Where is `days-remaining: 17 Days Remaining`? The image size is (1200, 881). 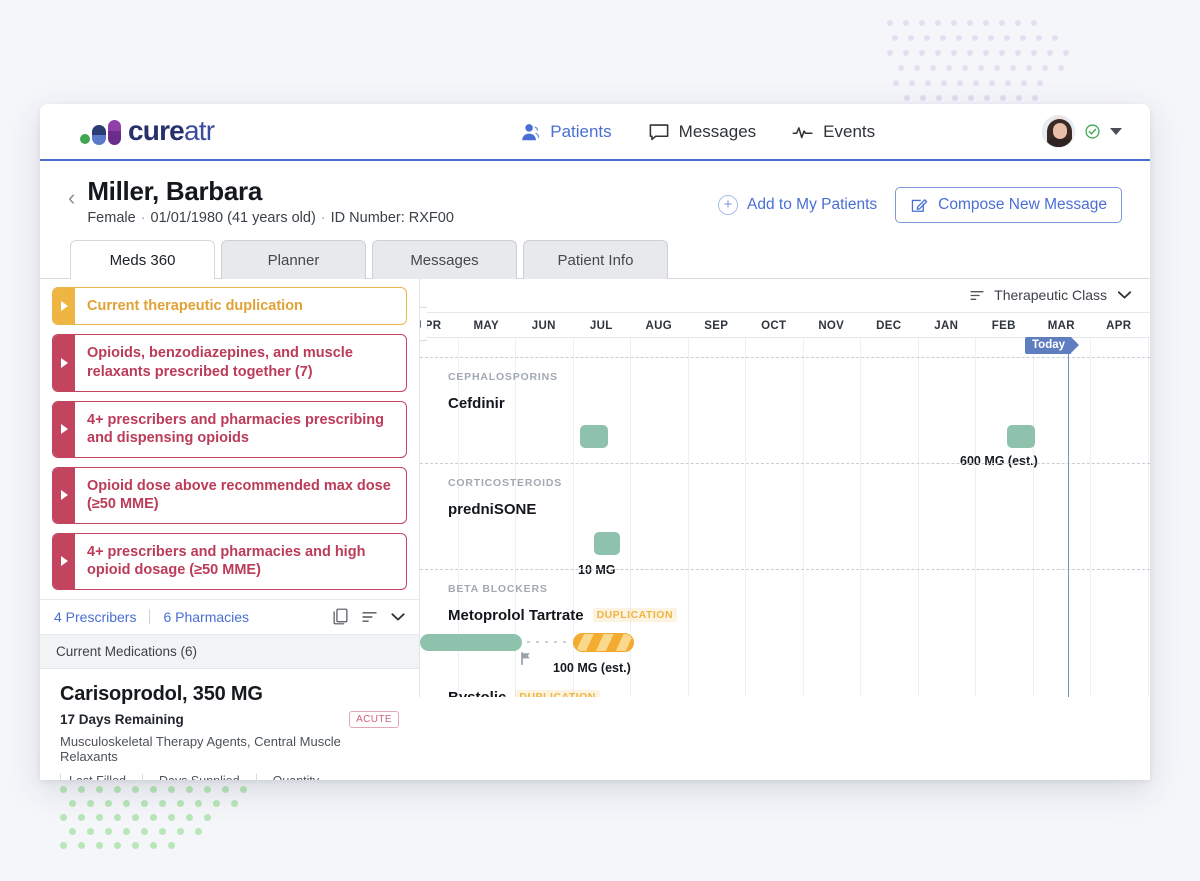 days-remaining: 17 Days Remaining is located at coordinates (122, 719).